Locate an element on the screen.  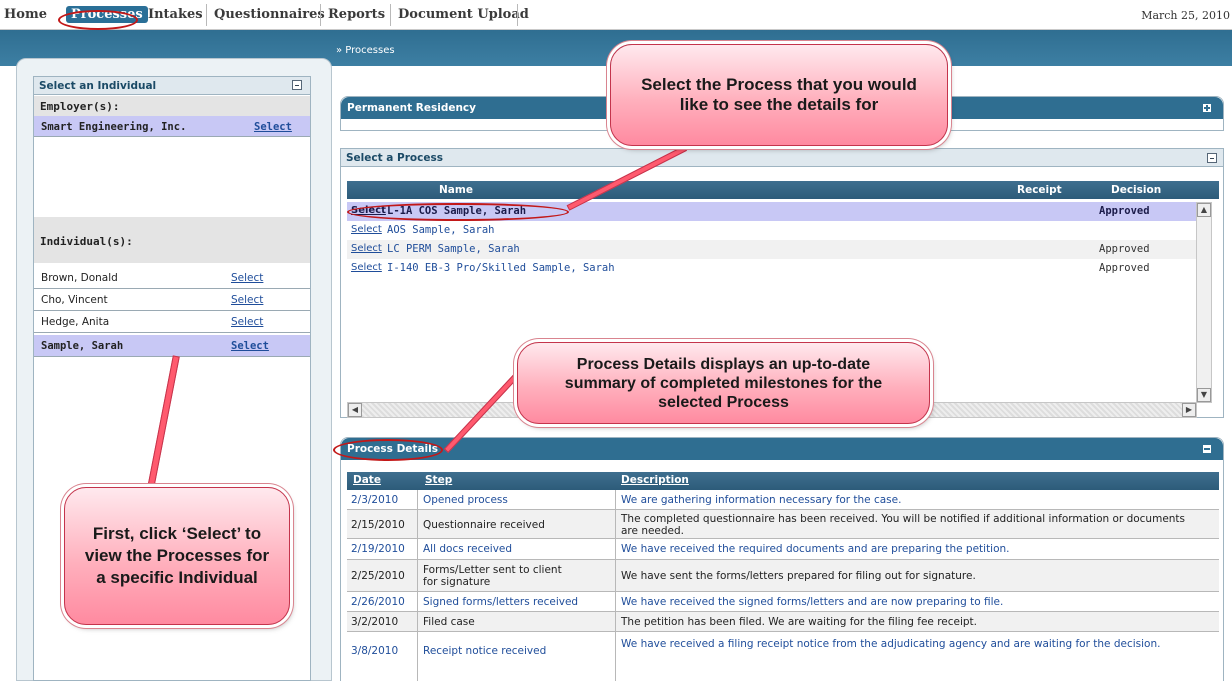
detail-date: 2/3/2010 is located at coordinates (375, 500).